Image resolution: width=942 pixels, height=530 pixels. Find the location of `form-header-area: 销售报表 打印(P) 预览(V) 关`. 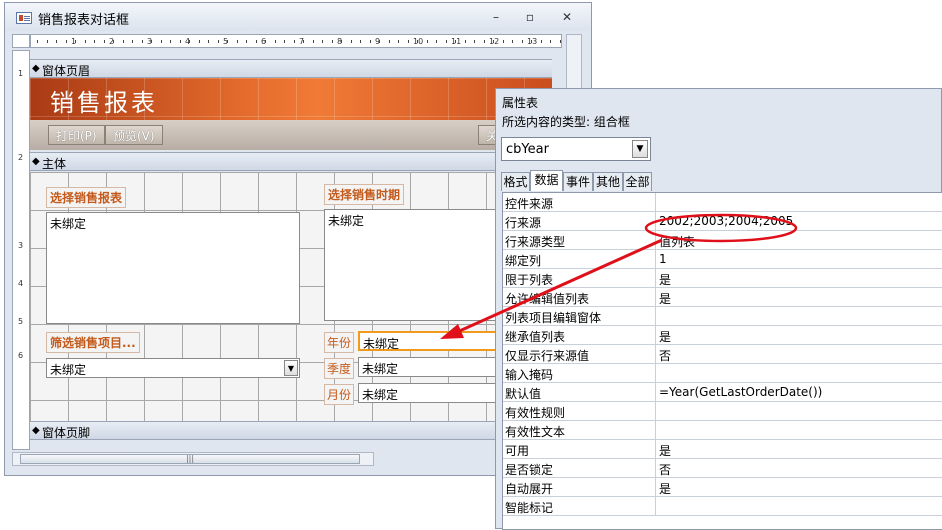

form-header-area: 销售报表 打印(P) 预览(V) 关 is located at coordinates (291, 114).